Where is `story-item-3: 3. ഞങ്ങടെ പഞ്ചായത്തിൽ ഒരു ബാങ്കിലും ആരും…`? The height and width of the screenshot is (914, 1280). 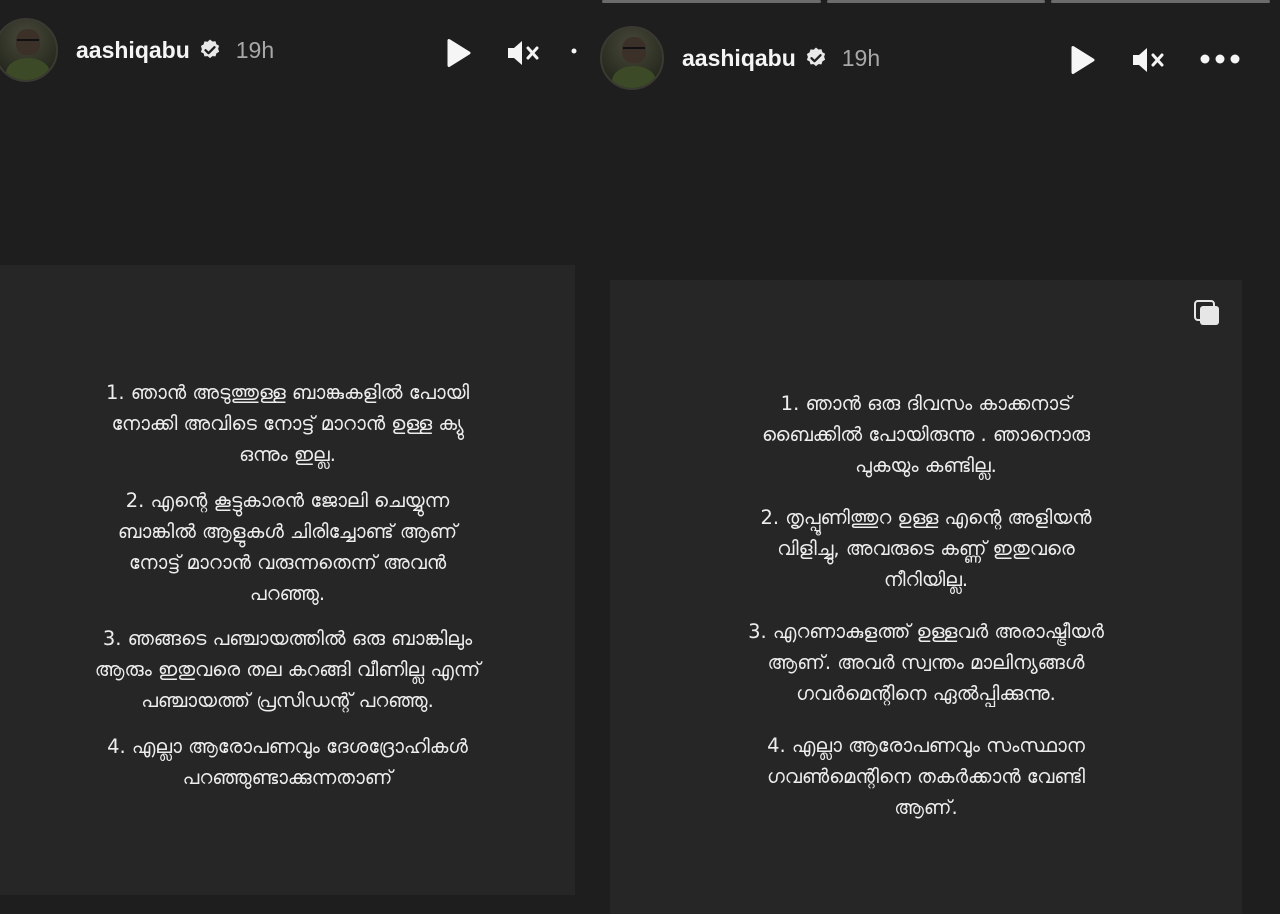 story-item-3: 3. ഞങ്ങടെ പഞ്ചായത്തിൽ ഒരു ബാങ്കിലും ആരും… is located at coordinates (287, 669).